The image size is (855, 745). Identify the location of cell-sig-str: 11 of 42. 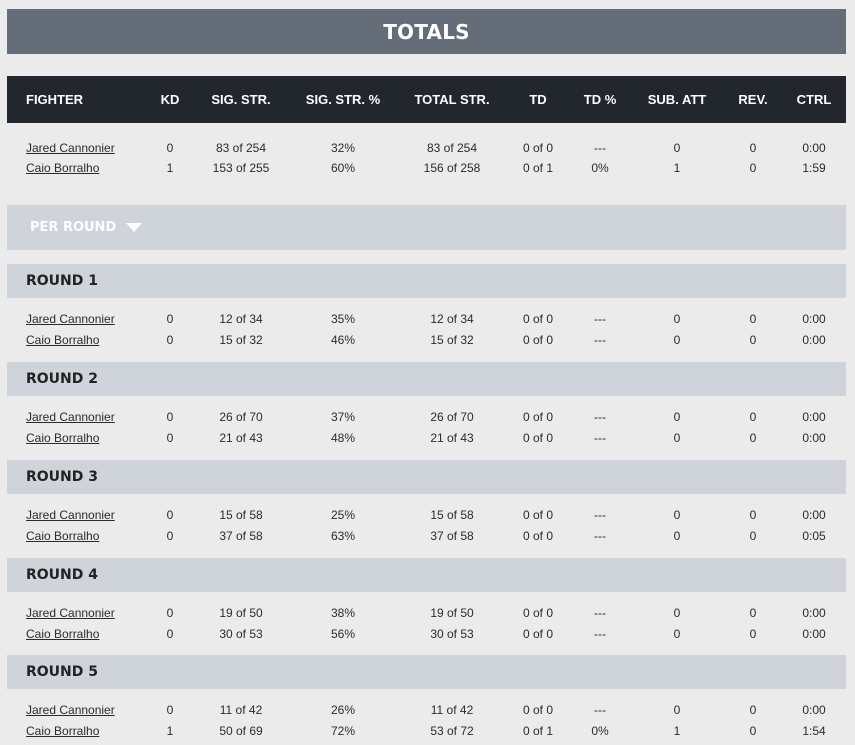
(241, 710).